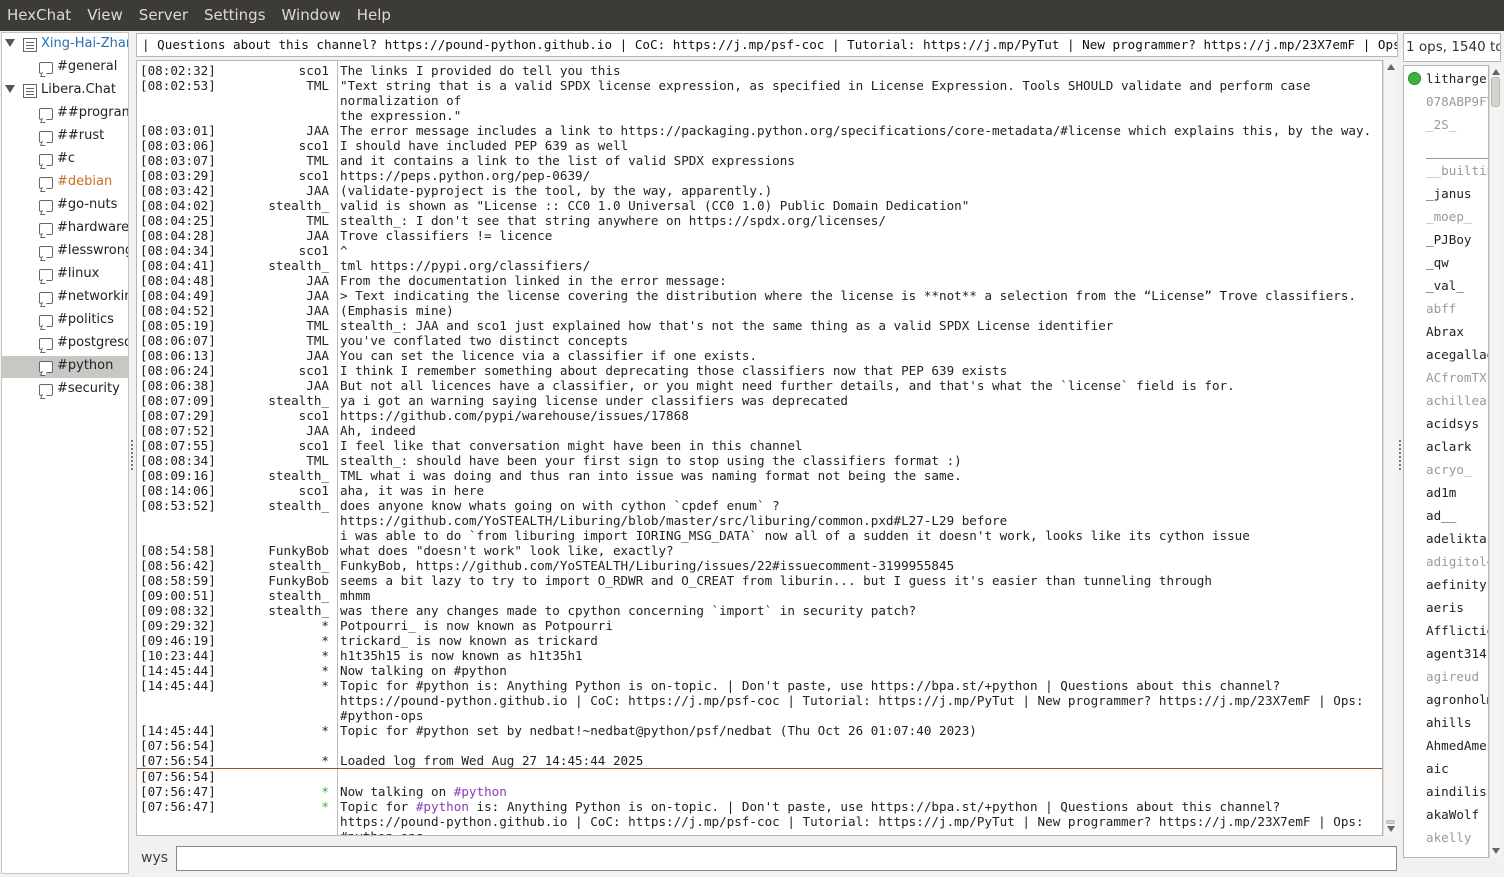 Image resolution: width=1504 pixels, height=877 pixels. What do you see at coordinates (1446, 561) in the screenshot?
I see `user-item: adigitoleo` at bounding box center [1446, 561].